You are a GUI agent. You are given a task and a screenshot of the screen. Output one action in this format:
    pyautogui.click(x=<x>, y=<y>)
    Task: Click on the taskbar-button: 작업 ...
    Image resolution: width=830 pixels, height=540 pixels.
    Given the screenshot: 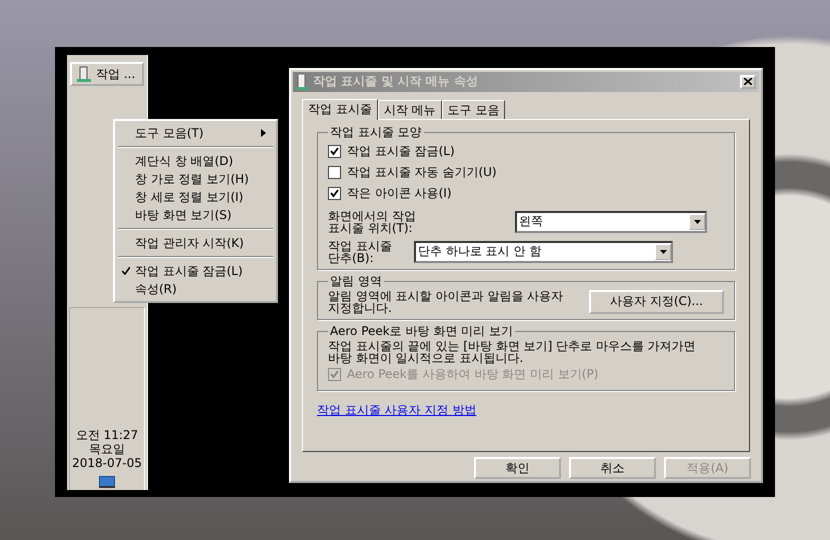 What is the action you would take?
    pyautogui.click(x=107, y=74)
    